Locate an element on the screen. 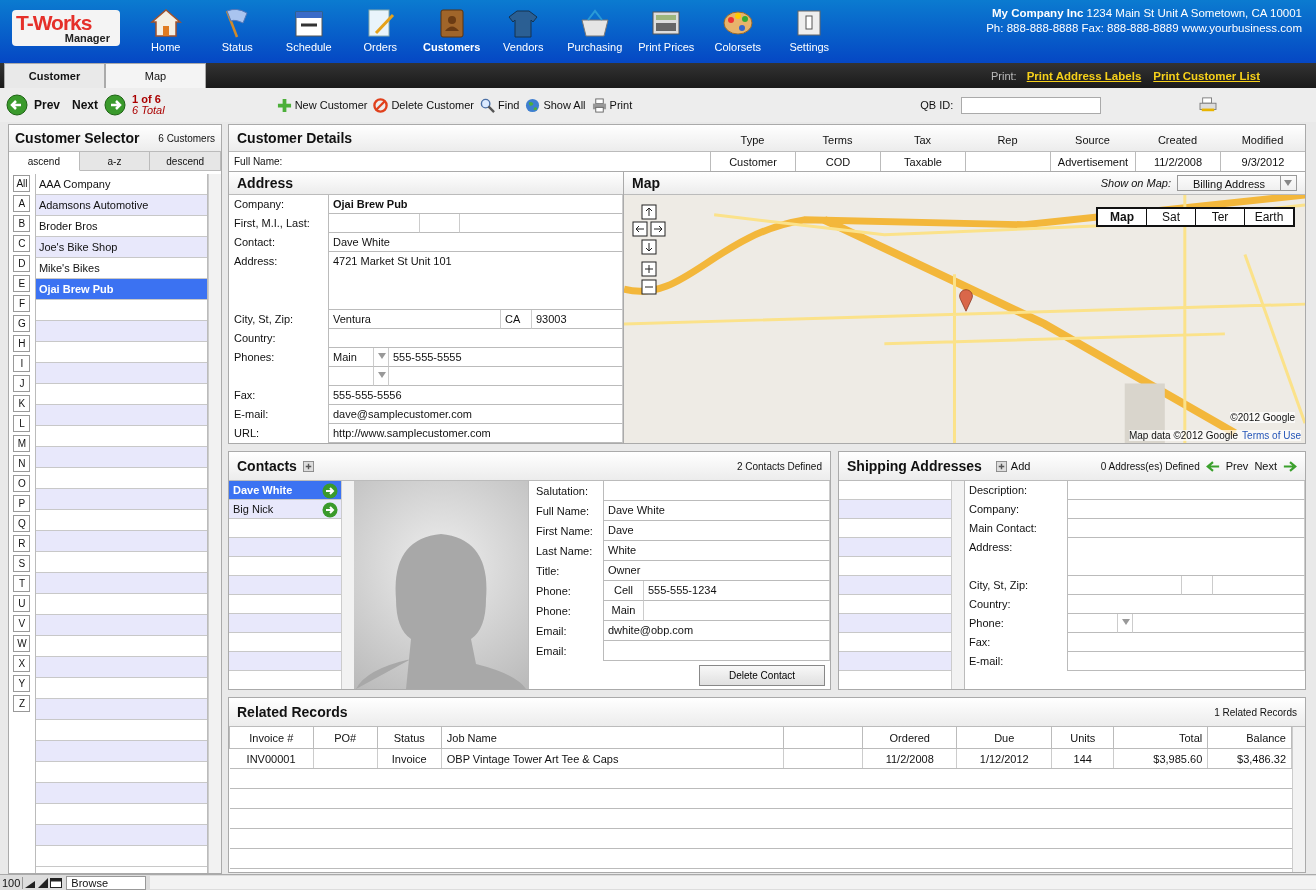 The image size is (1316, 890). sort-tab: descend is located at coordinates (185, 161).